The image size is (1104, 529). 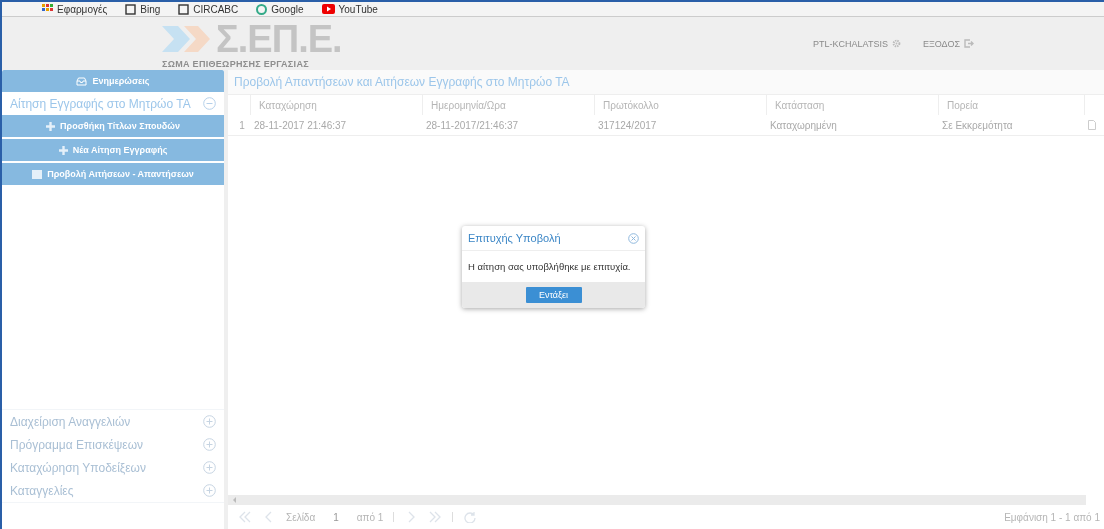 What do you see at coordinates (113, 81) in the screenshot?
I see `updates-button: Ενημερώσεις` at bounding box center [113, 81].